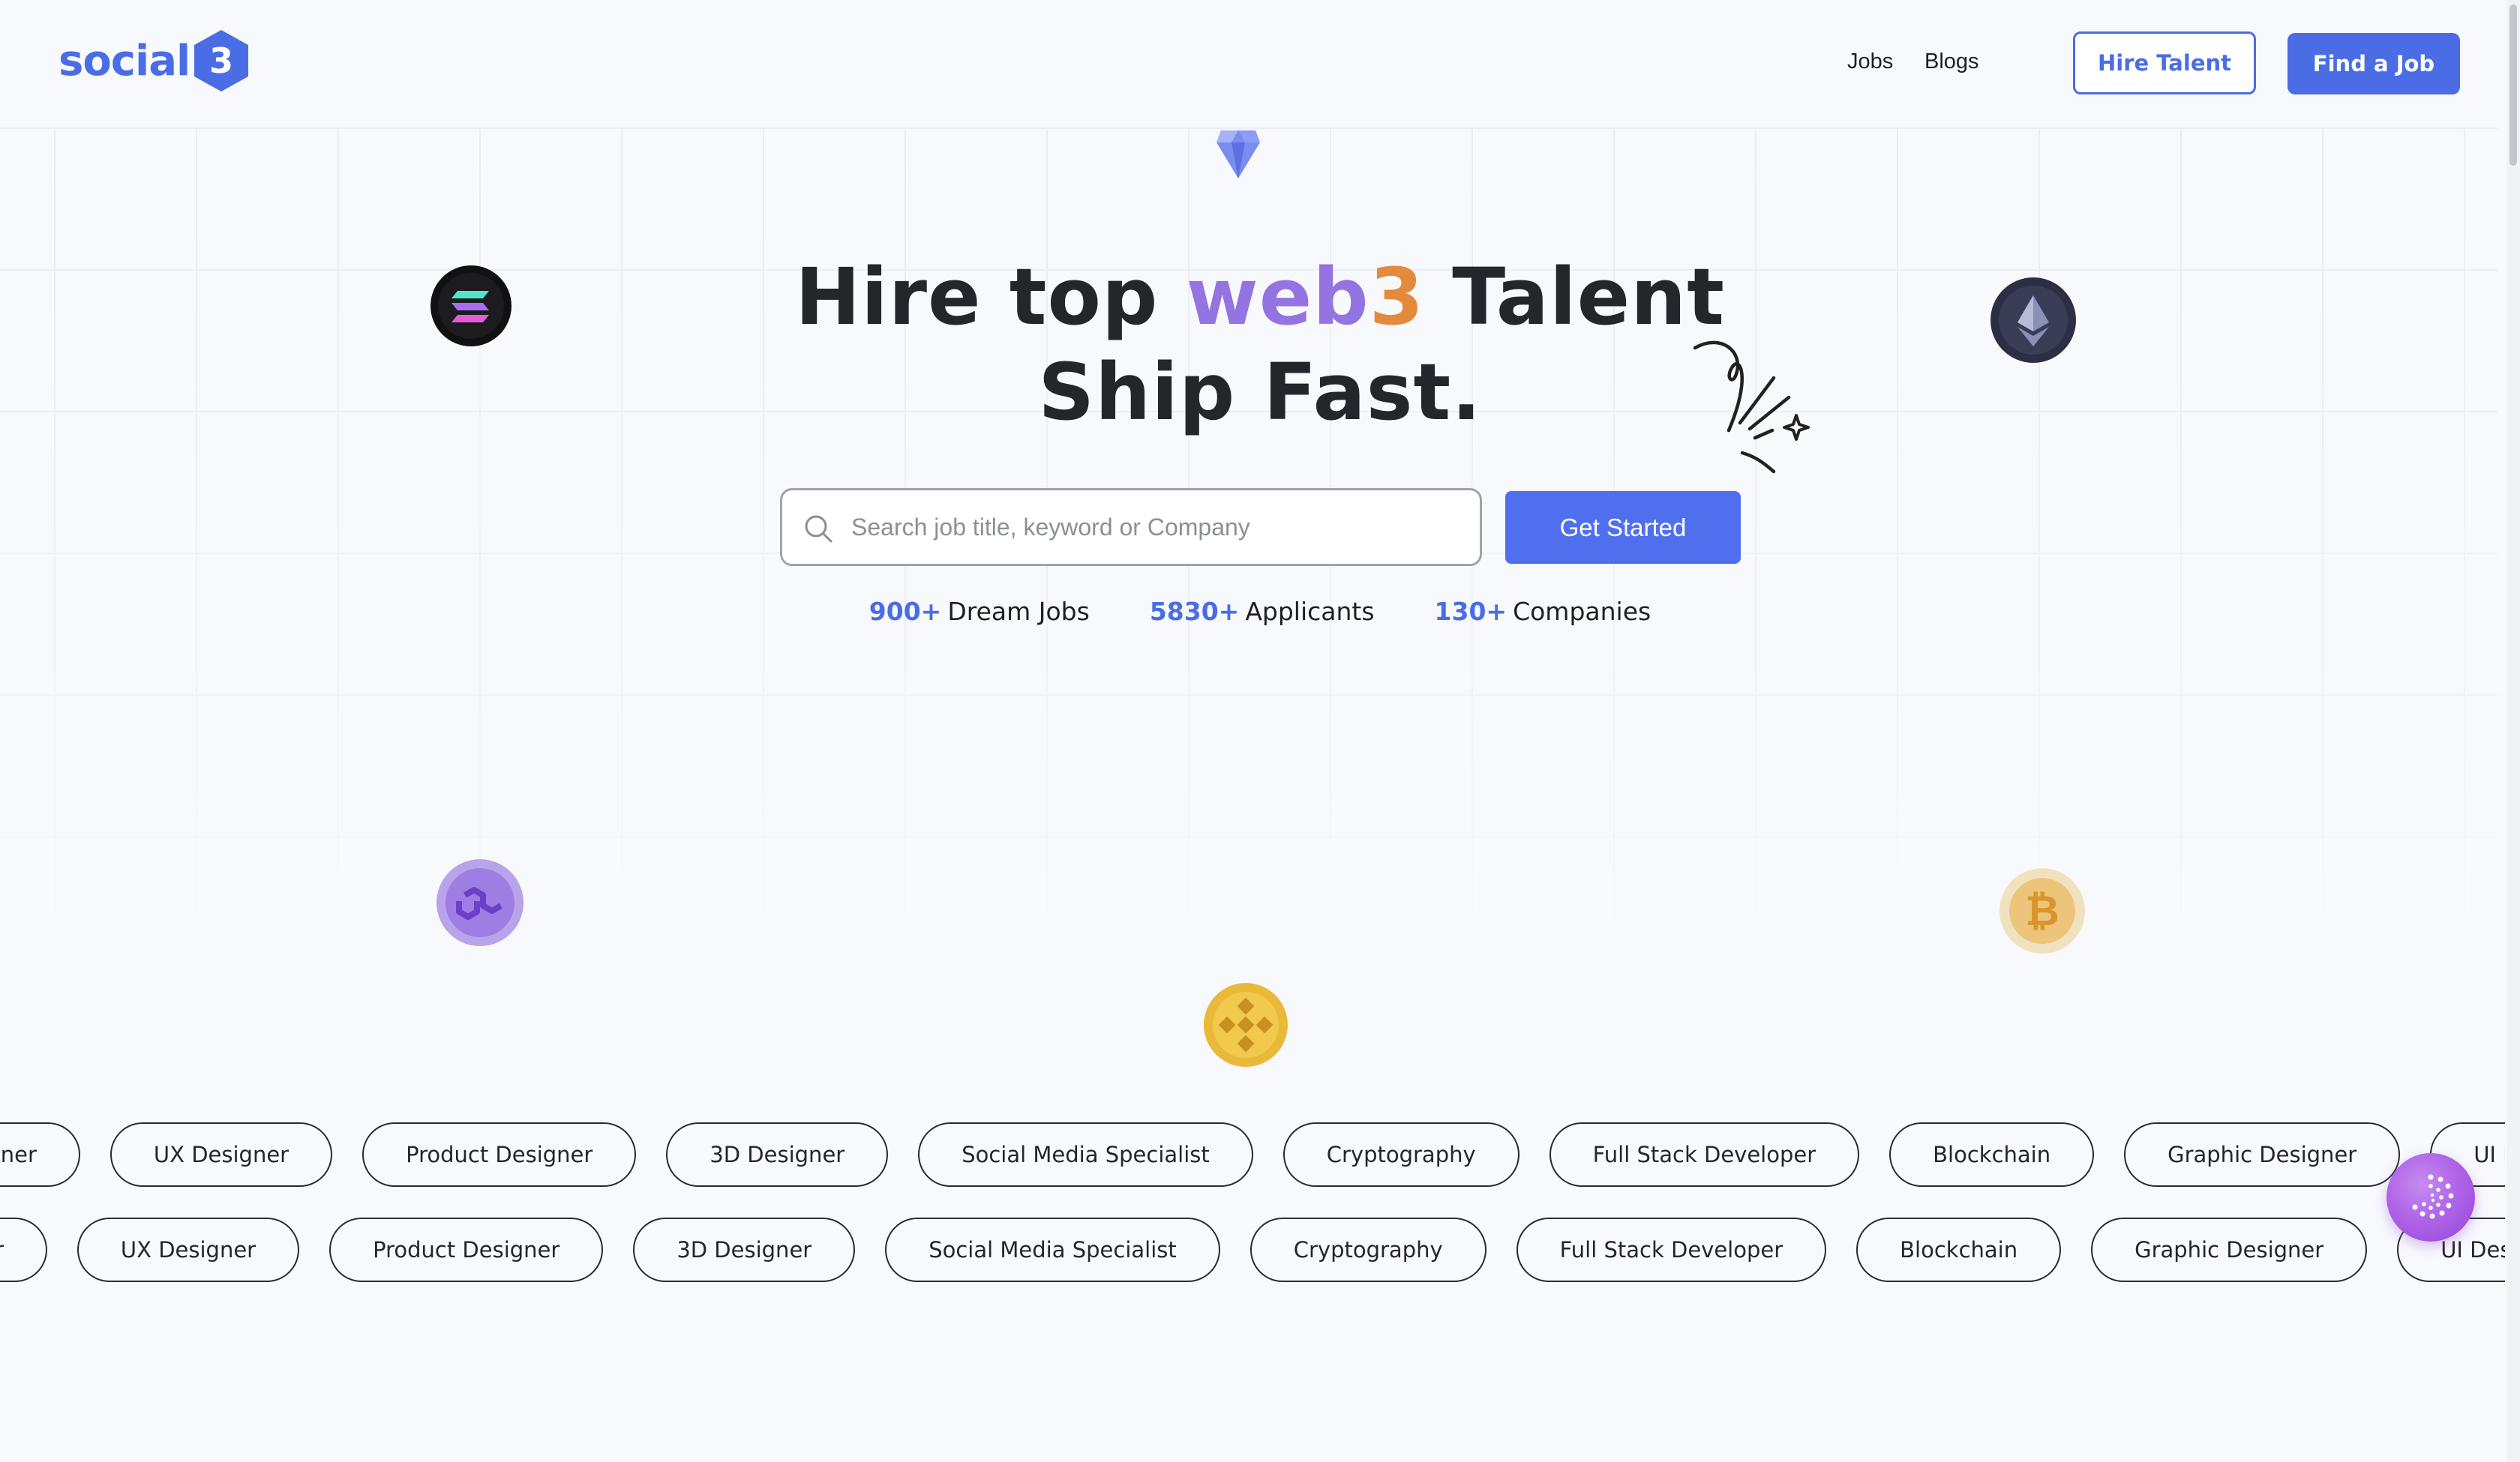 The image size is (2520, 1462). I want to click on hero-title-line-1: Hire top web3 Talent, so click(1260, 297).